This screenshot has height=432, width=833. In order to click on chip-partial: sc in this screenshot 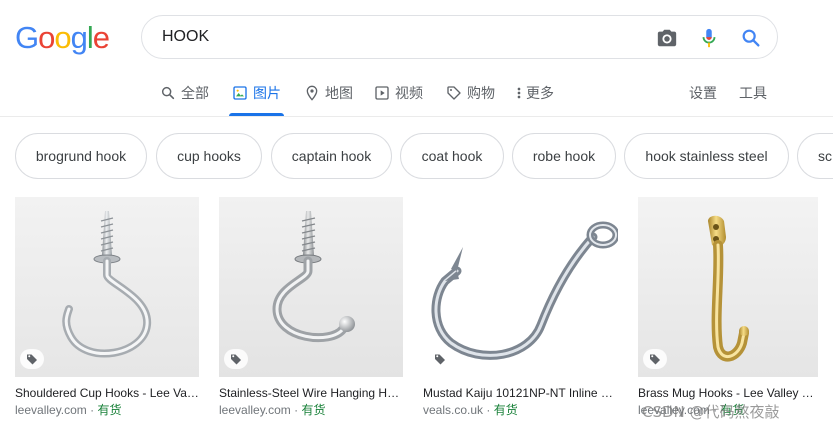, I will do `click(815, 156)`.